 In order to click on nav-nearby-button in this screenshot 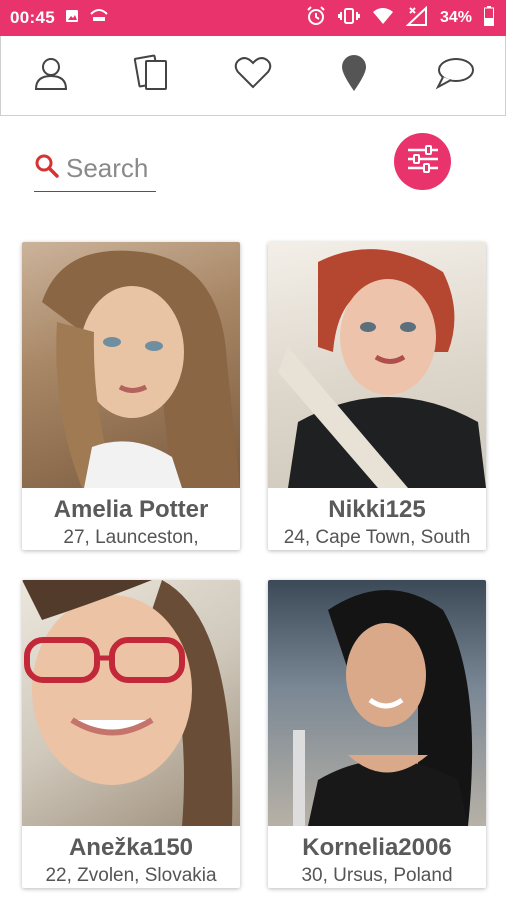, I will do `click(354, 76)`.